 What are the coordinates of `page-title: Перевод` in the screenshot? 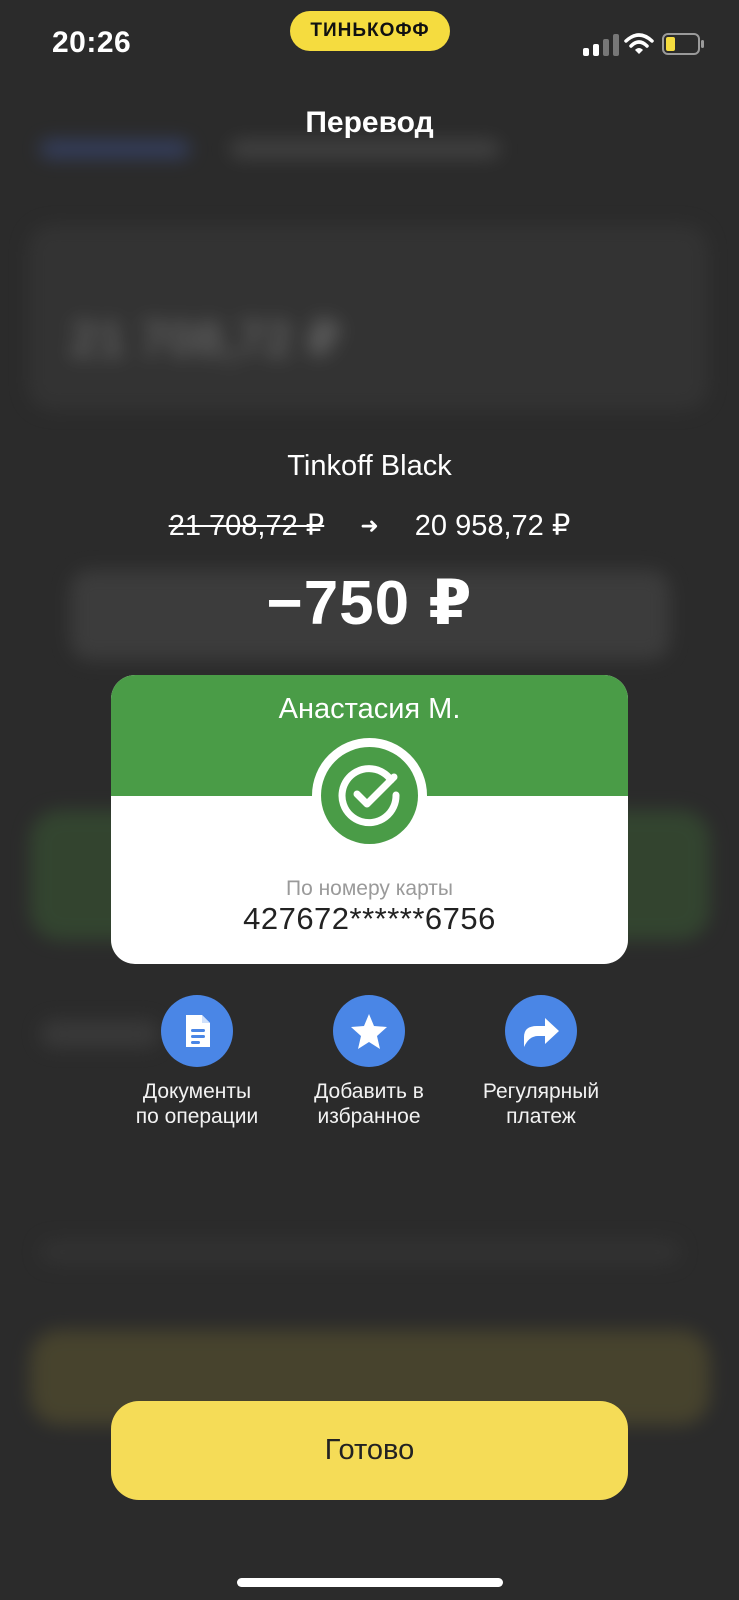 It's located at (369, 122).